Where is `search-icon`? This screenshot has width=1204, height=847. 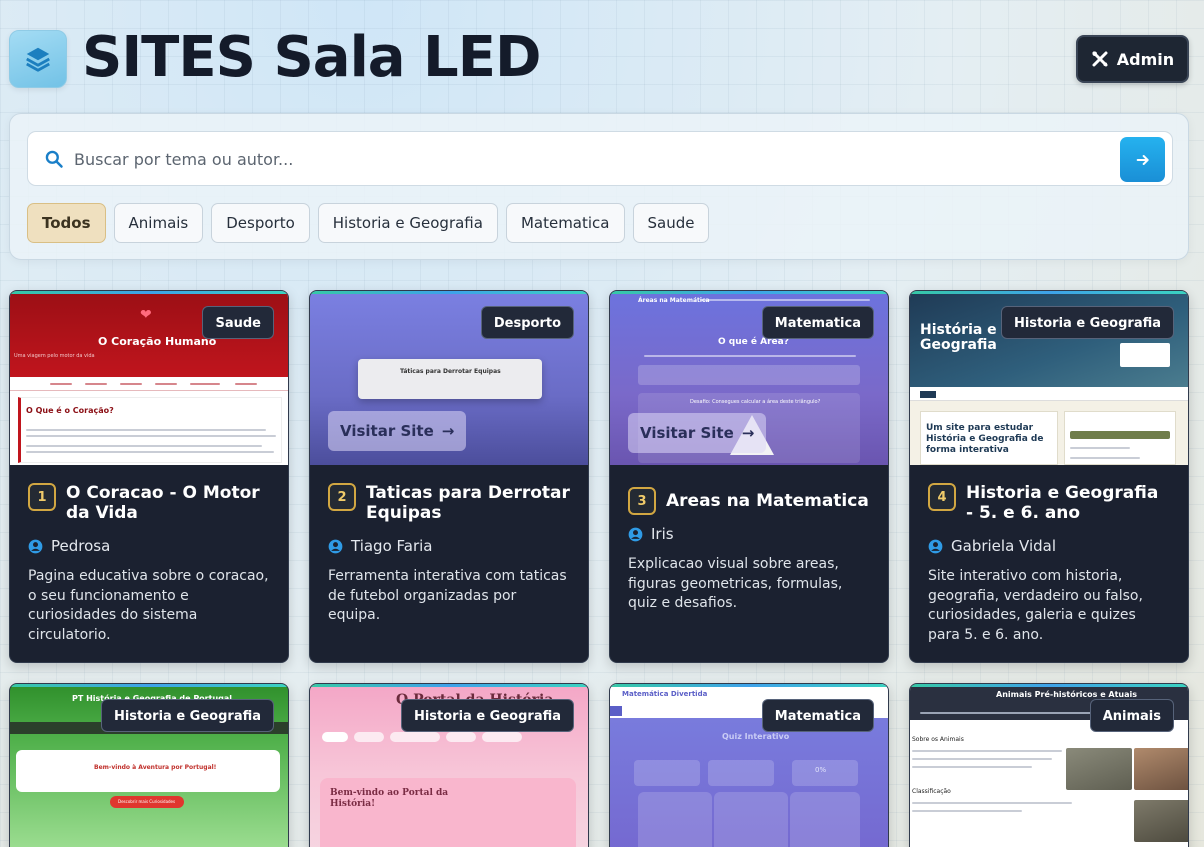
search-icon is located at coordinates (54, 159).